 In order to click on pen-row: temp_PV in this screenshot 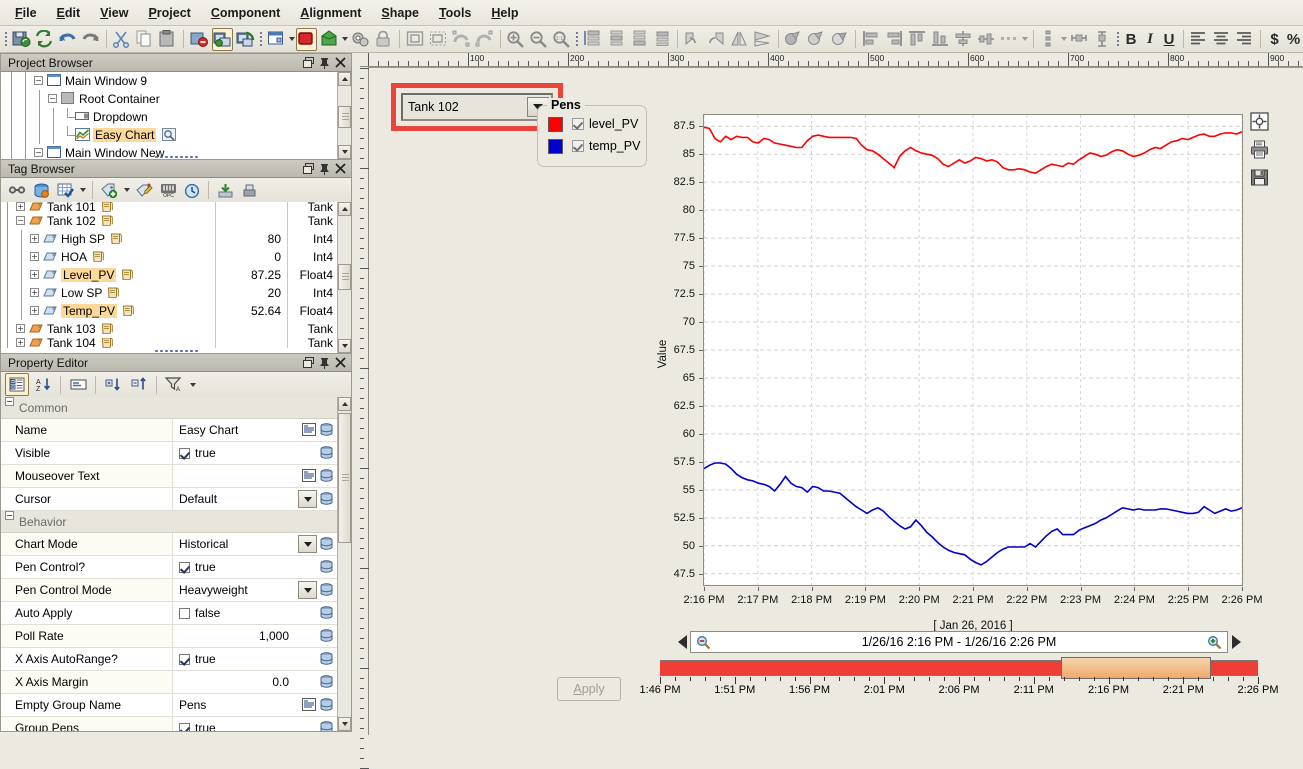, I will do `click(592, 146)`.